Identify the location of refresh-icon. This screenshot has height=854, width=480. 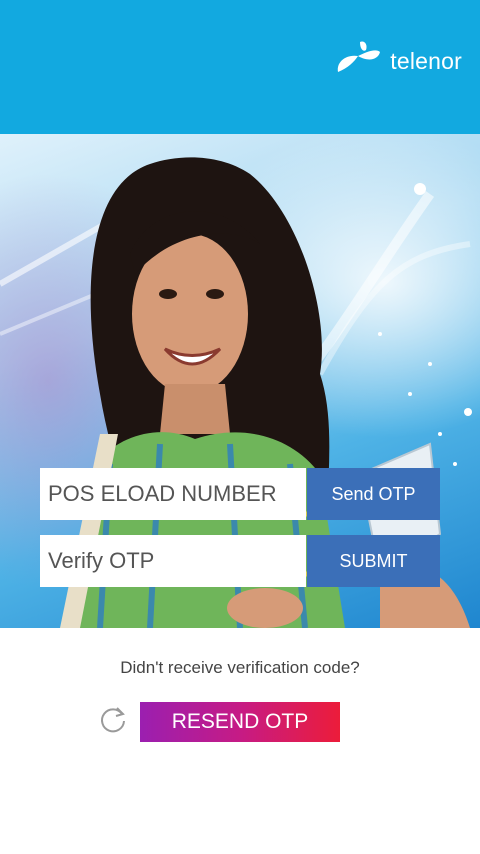
(113, 719).